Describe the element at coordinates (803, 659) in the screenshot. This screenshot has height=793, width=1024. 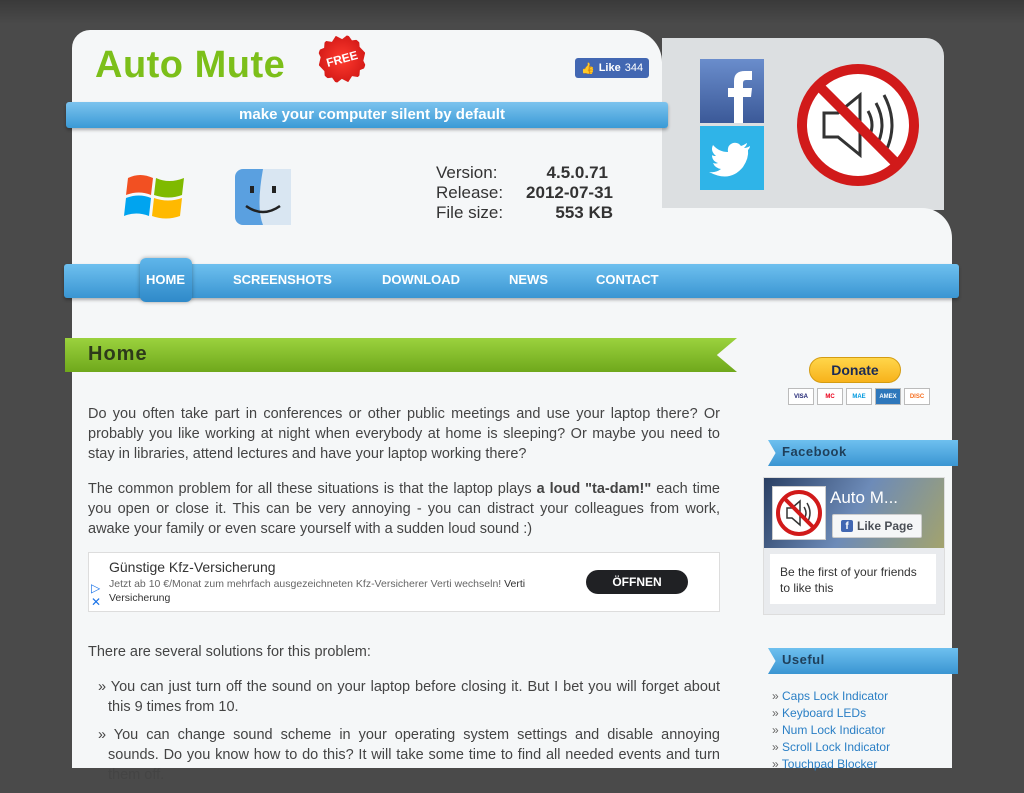
I see `useful-heading: Useful` at that location.